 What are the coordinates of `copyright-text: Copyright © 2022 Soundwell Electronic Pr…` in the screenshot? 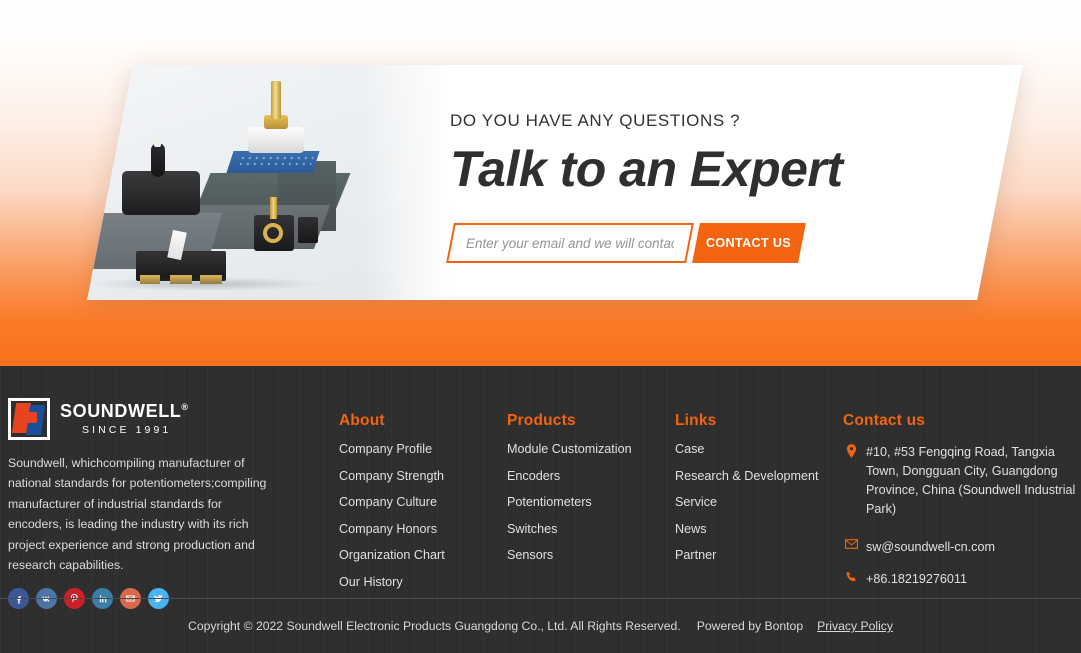 It's located at (434, 626).